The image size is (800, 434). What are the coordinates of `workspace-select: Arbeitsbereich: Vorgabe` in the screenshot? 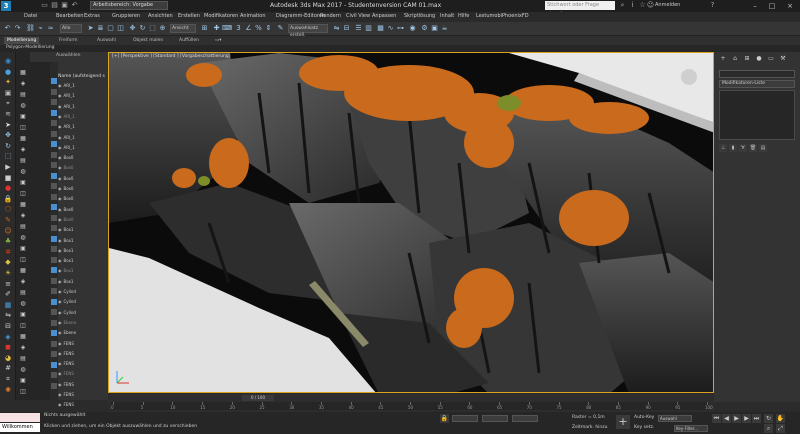 It's located at (129, 5).